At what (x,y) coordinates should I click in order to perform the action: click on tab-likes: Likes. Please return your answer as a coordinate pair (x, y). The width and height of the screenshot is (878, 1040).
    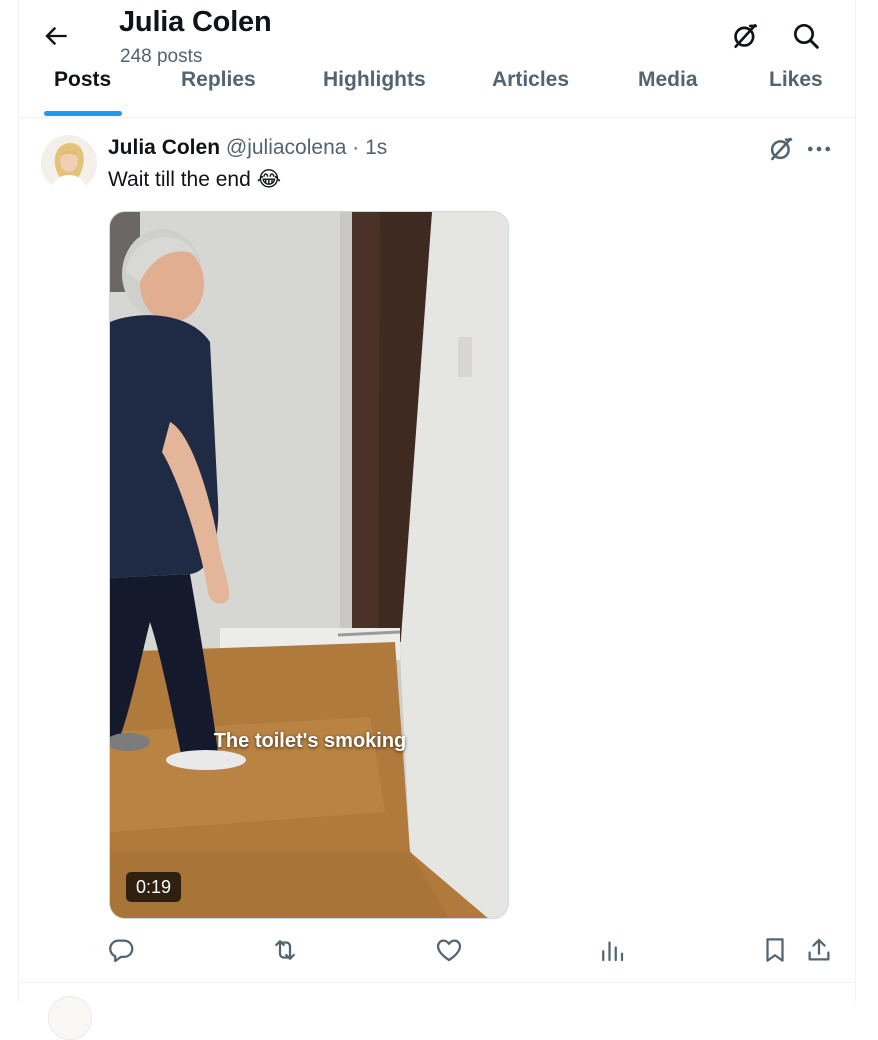
    Looking at the image, I should click on (796, 80).